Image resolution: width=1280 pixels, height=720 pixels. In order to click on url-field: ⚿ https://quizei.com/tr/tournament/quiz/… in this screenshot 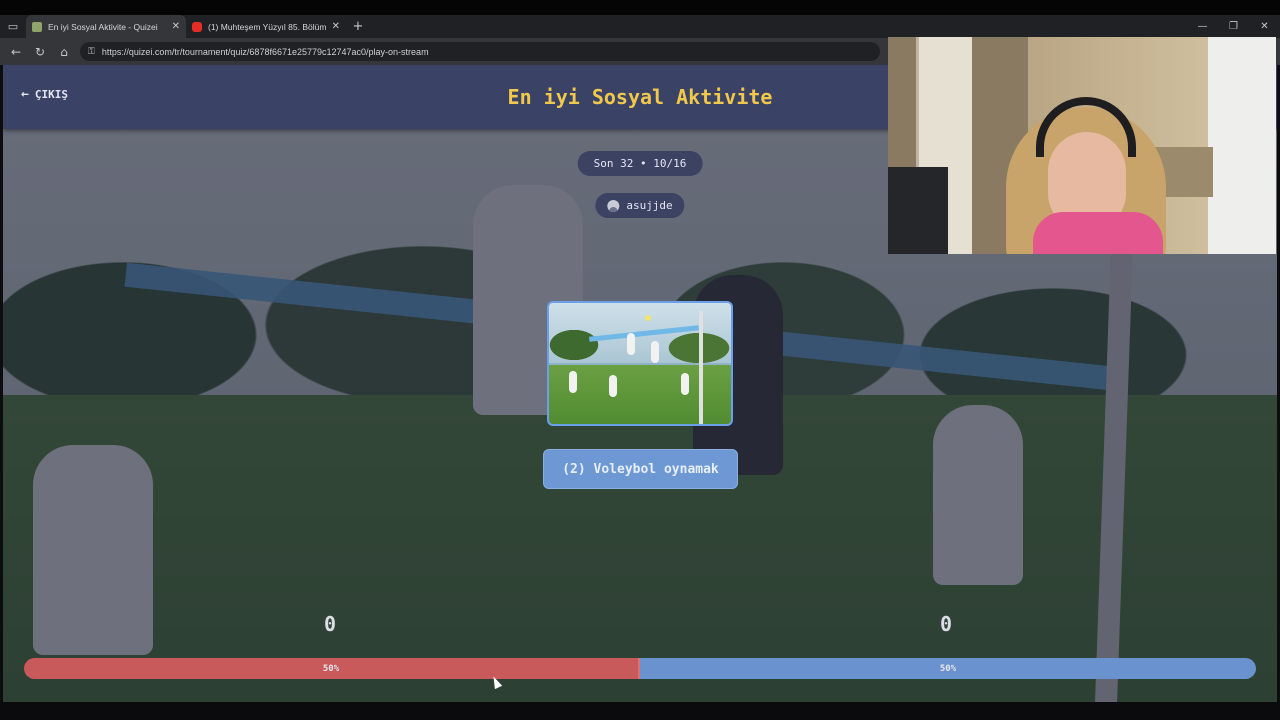, I will do `click(480, 51)`.